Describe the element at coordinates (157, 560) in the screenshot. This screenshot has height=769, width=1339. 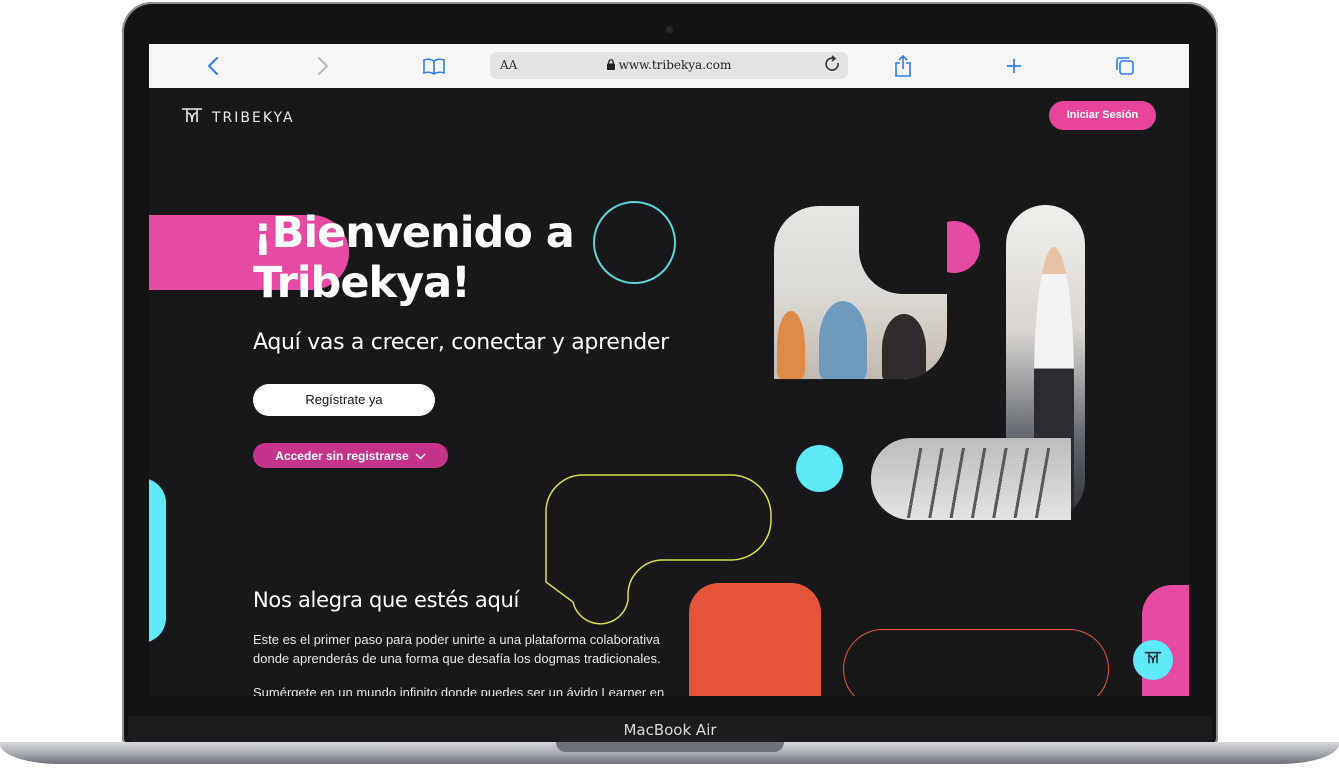
I see `decor-cyan-bar` at that location.